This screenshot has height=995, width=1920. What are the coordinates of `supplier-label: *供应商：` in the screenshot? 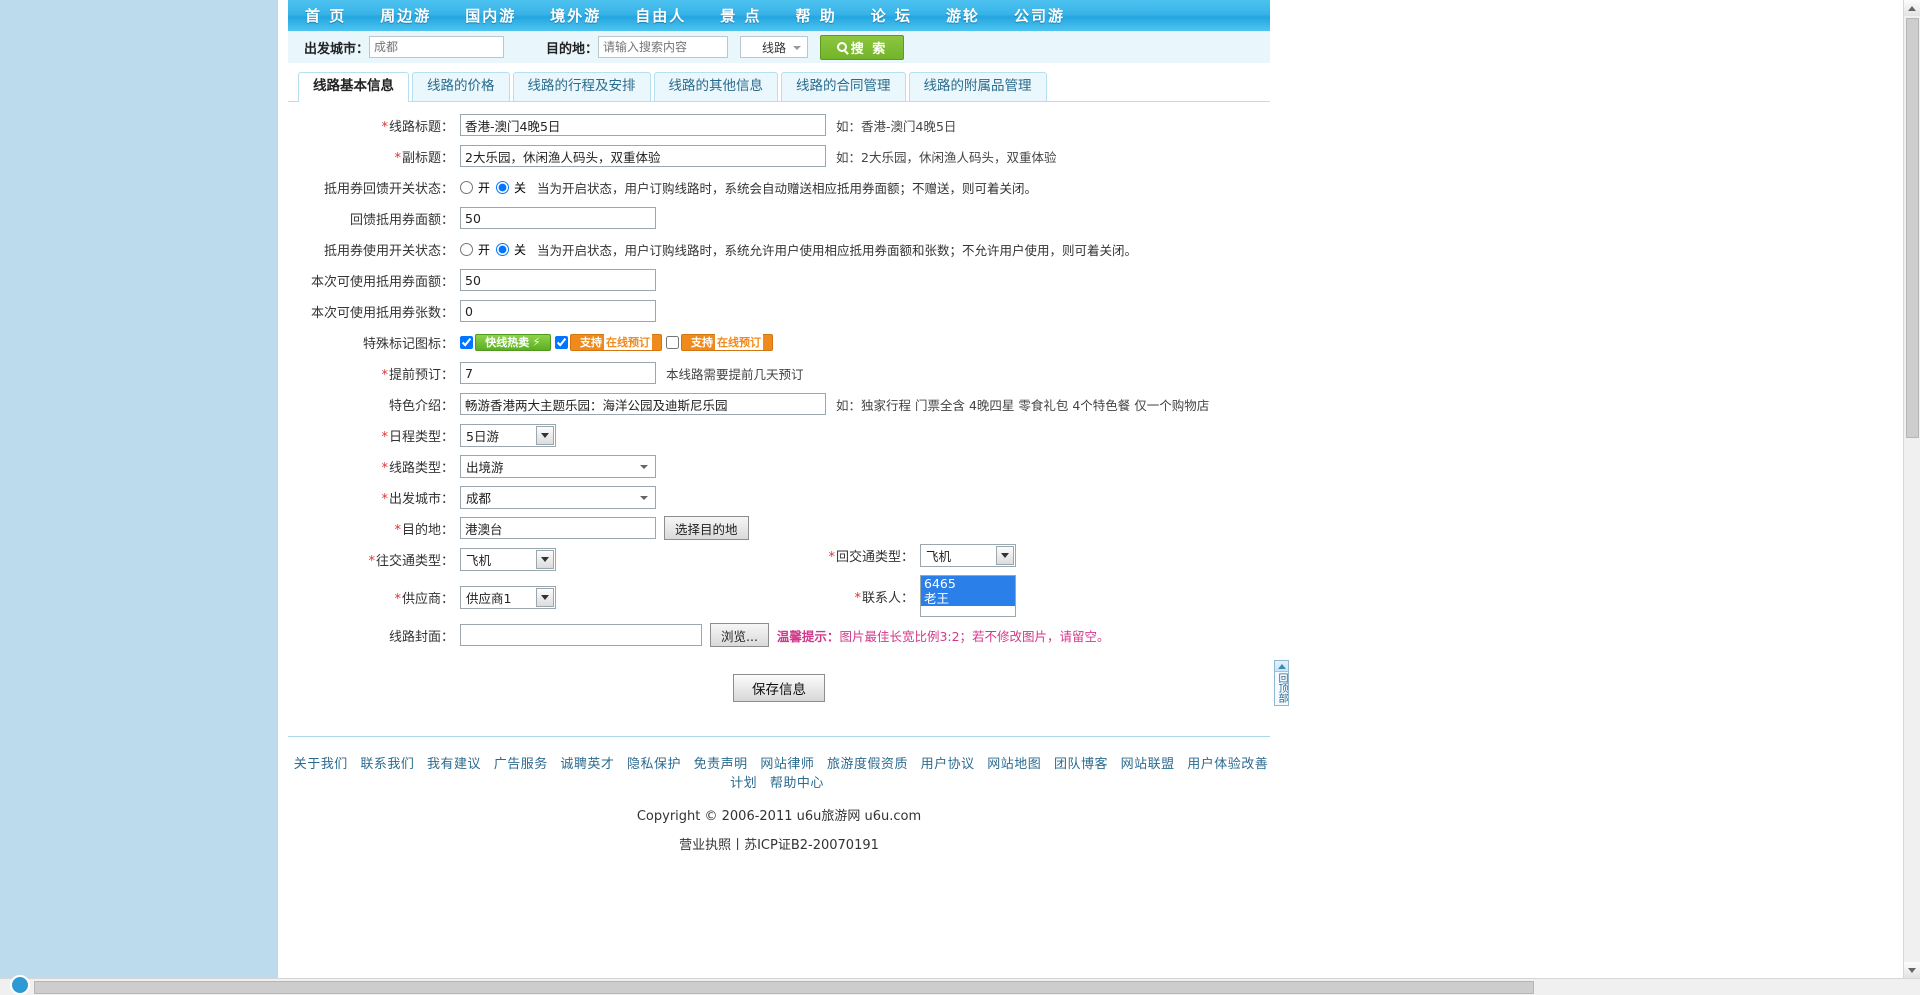 It's located at (374, 597).